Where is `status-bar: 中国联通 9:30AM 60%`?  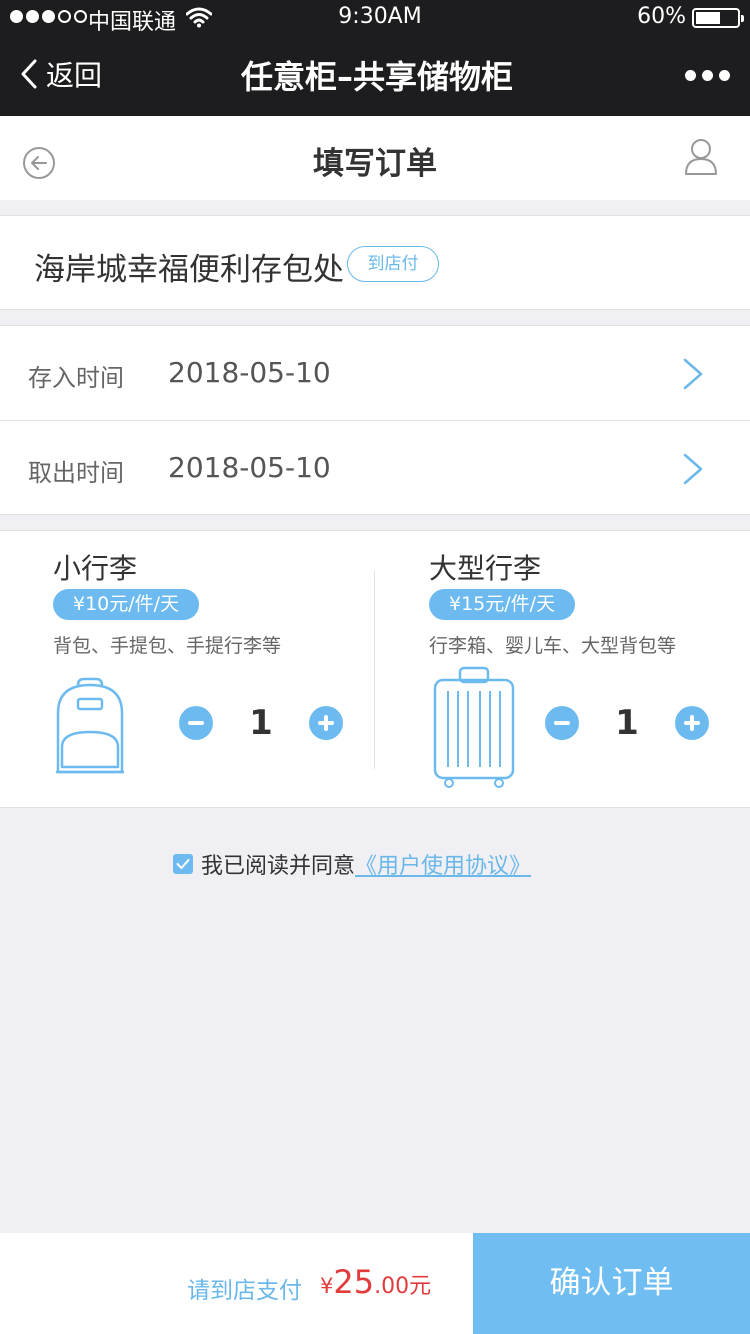 status-bar: 中国联通 9:30AM 60% is located at coordinates (375, 18).